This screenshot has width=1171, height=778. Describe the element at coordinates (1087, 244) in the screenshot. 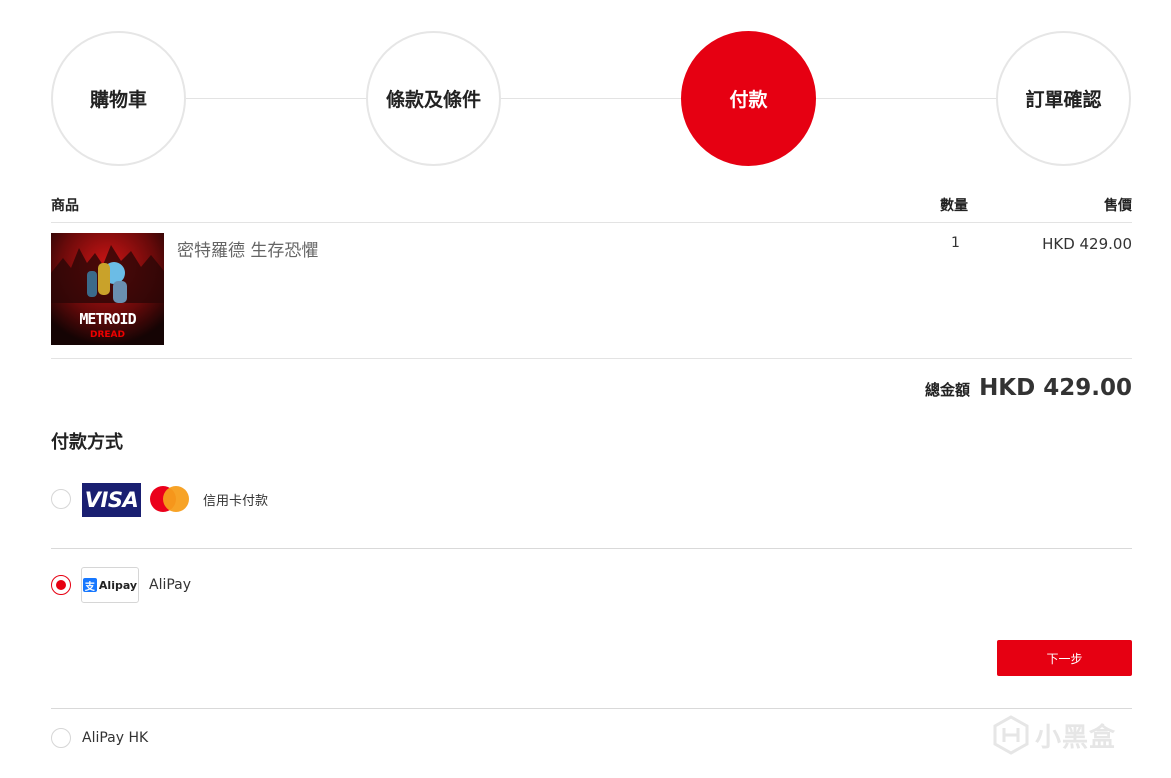

I see `product-price: HKD 429.00` at that location.